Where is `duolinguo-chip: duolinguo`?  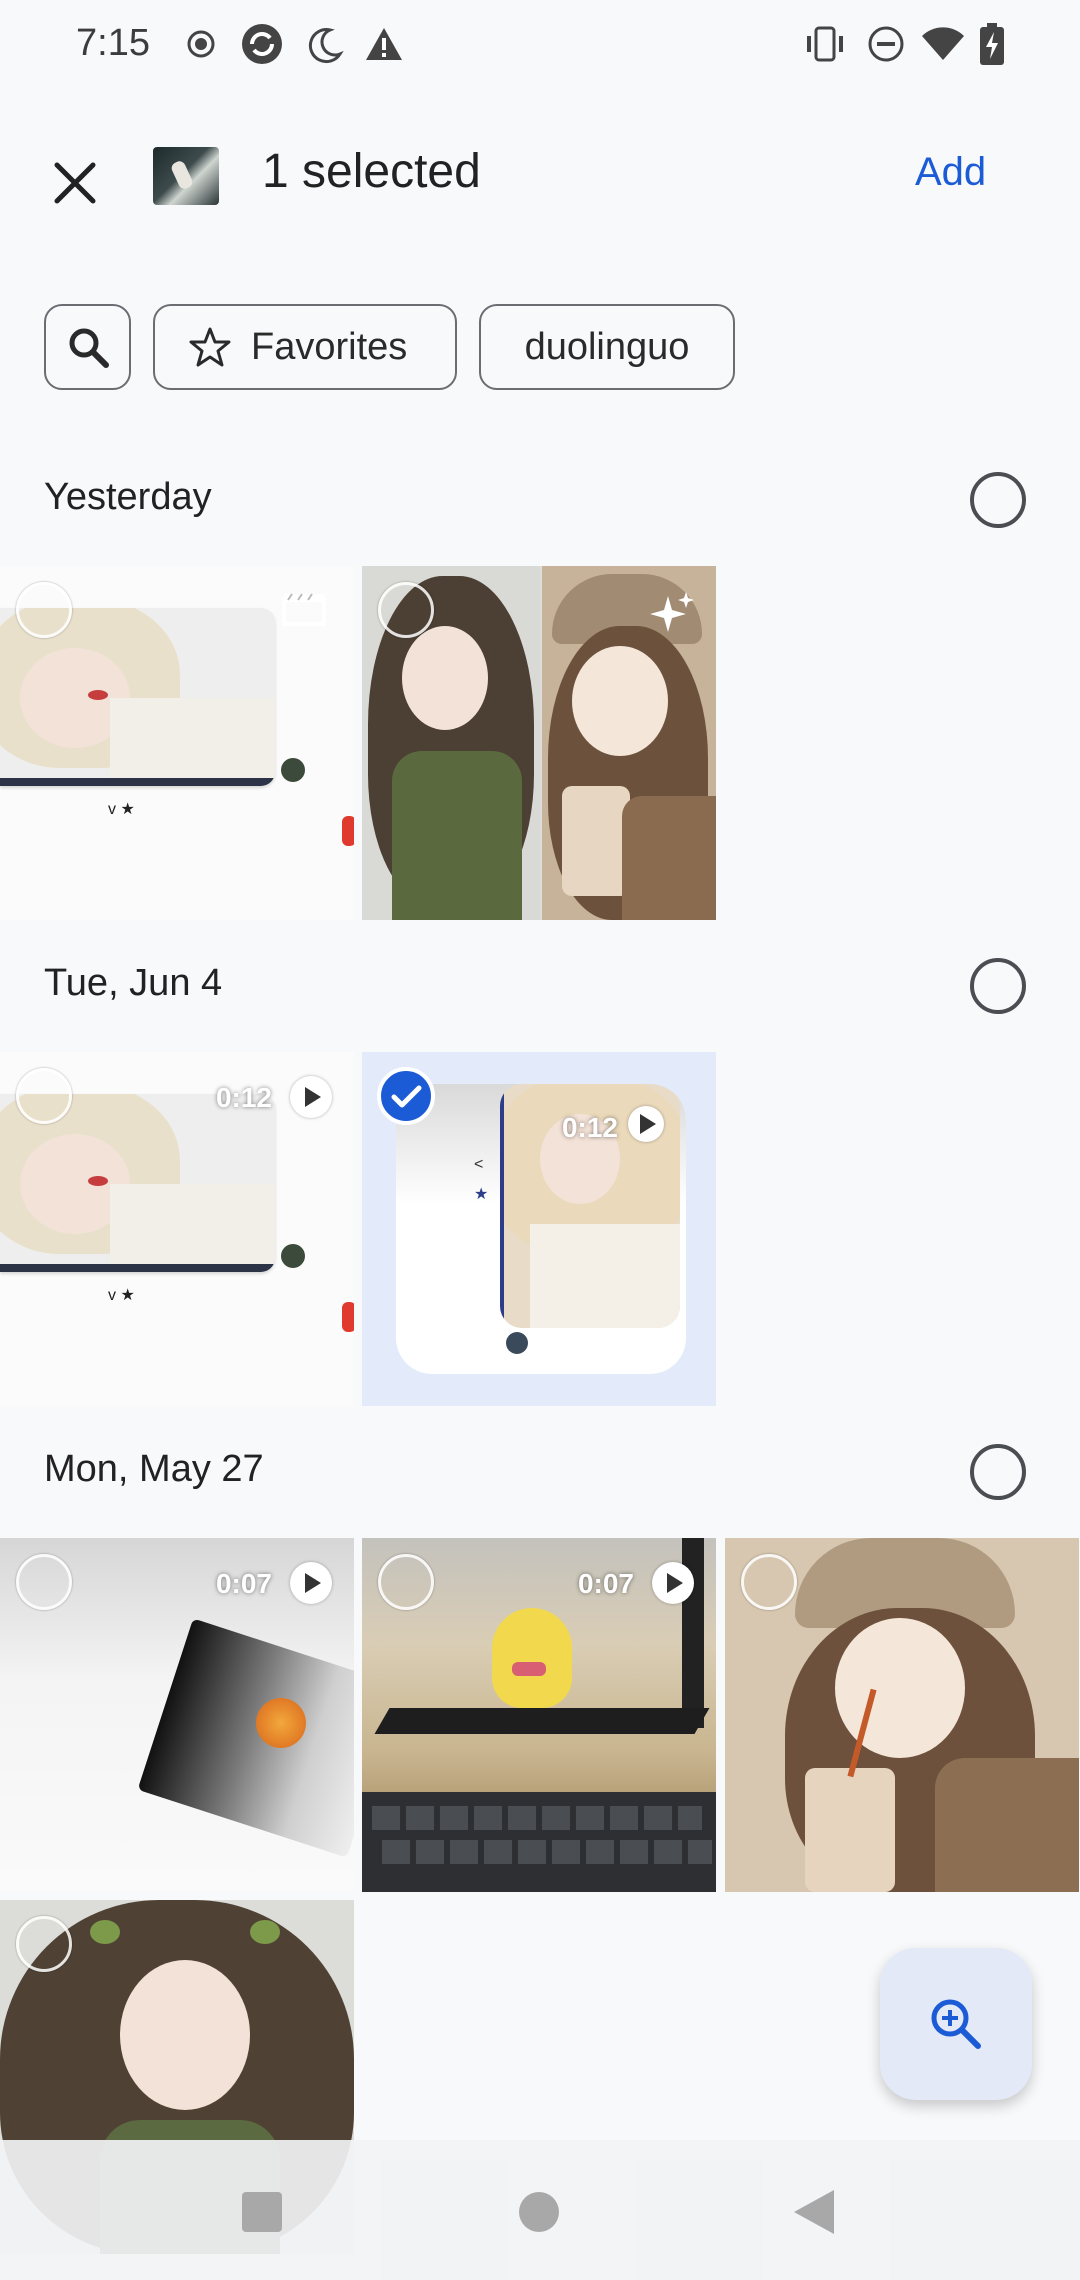
duolinguo-chip: duolinguo is located at coordinates (607, 347).